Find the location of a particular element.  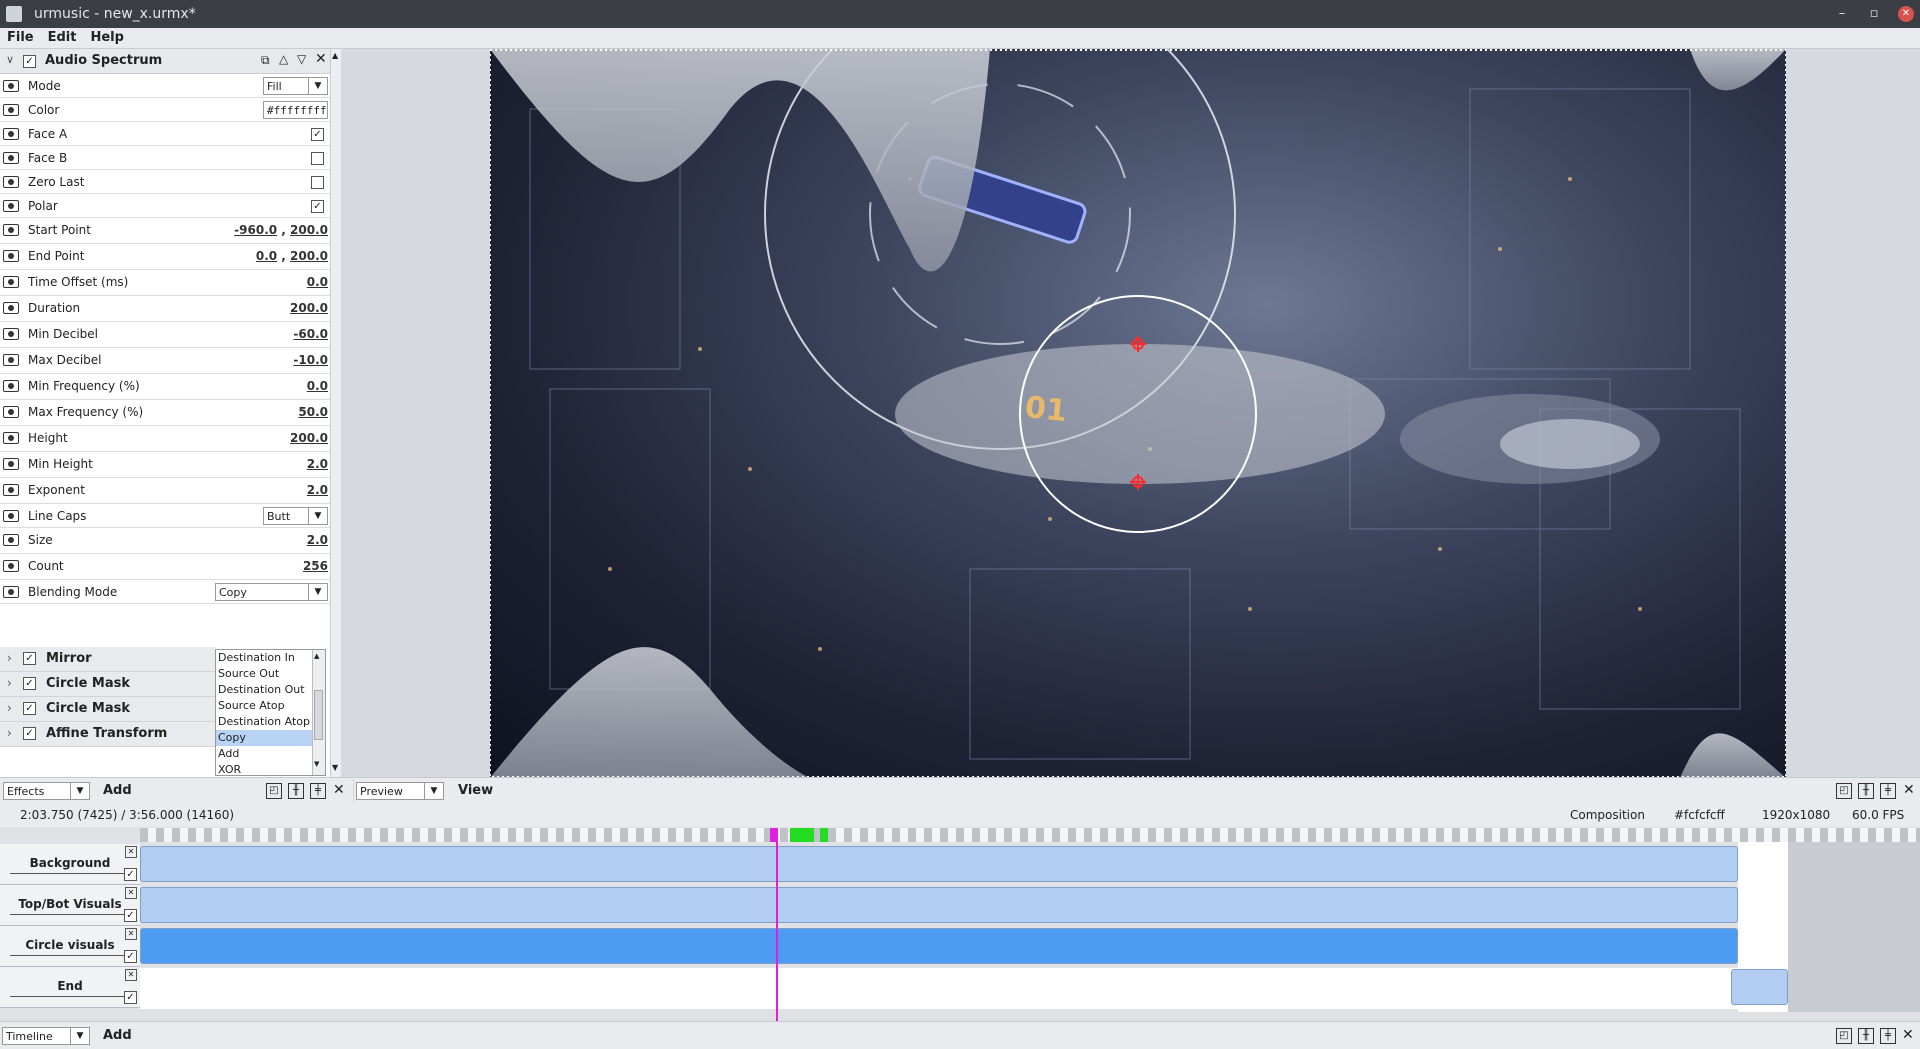

add-track-button: Add is located at coordinates (117, 1035).